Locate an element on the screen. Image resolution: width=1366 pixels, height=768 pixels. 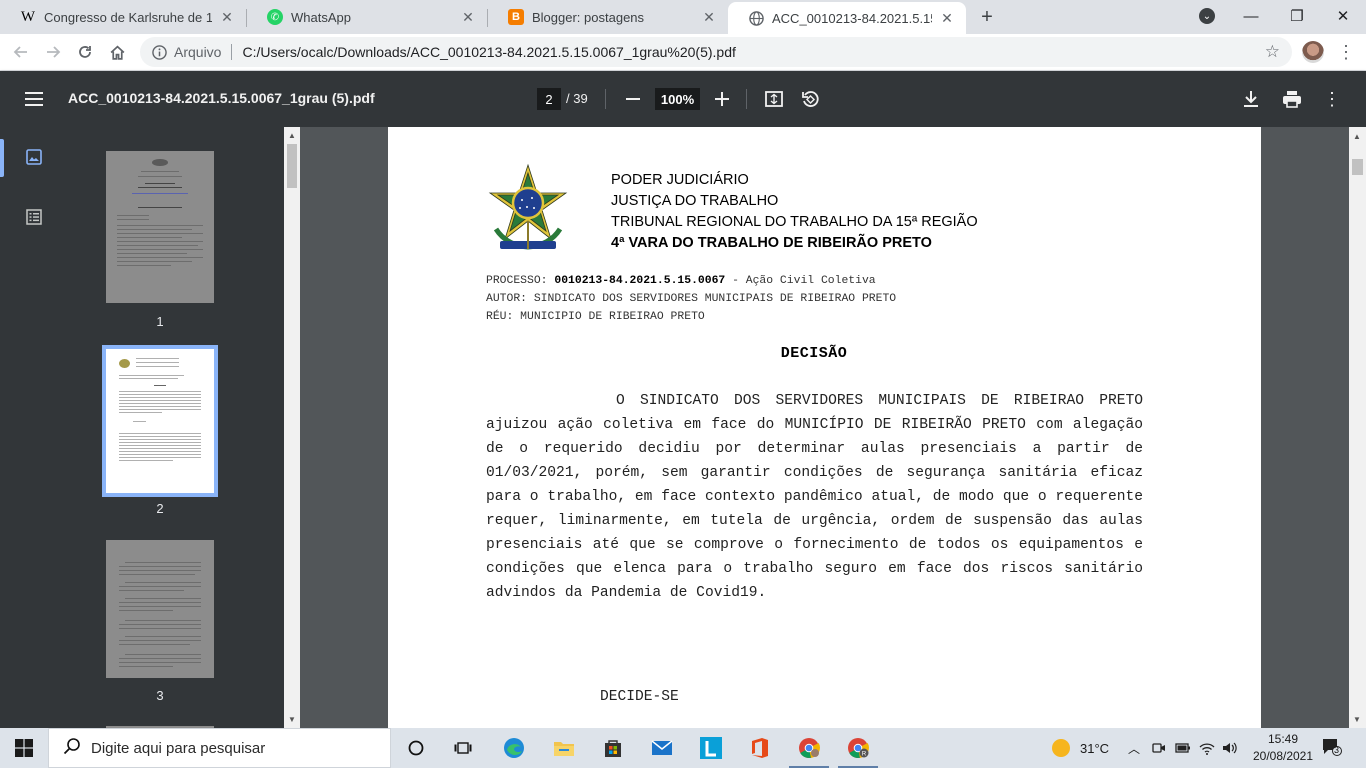
tab-title: Congresso de Karlsruhe de 1860 is located at coordinates (128, 17).